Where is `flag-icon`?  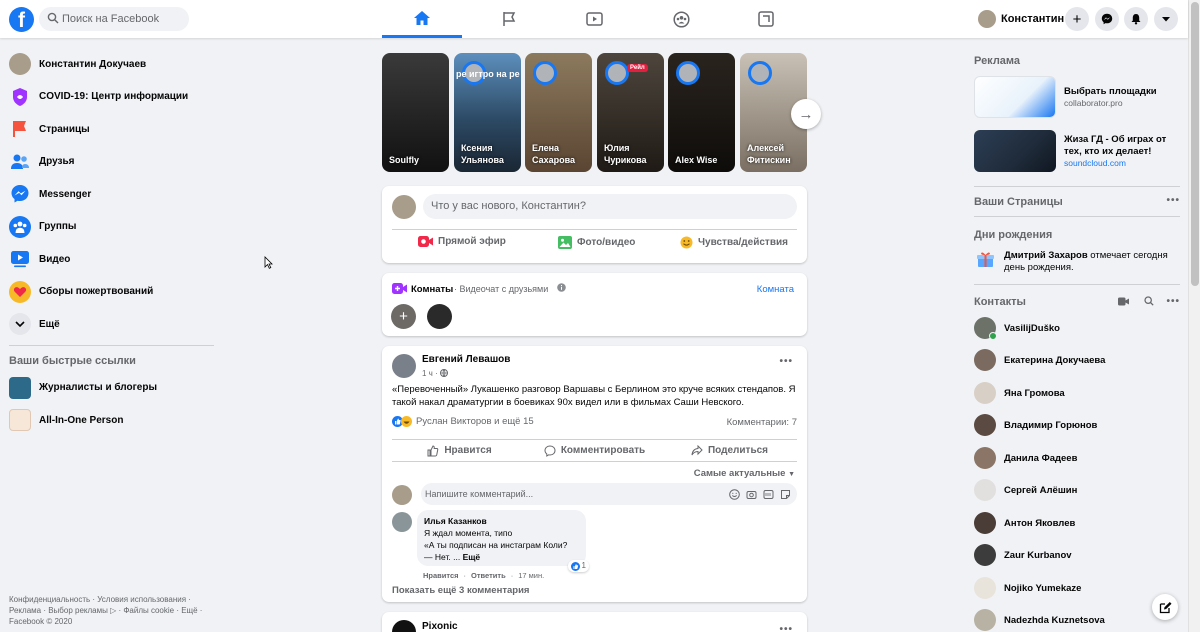
flag-icon is located at coordinates (509, 19).